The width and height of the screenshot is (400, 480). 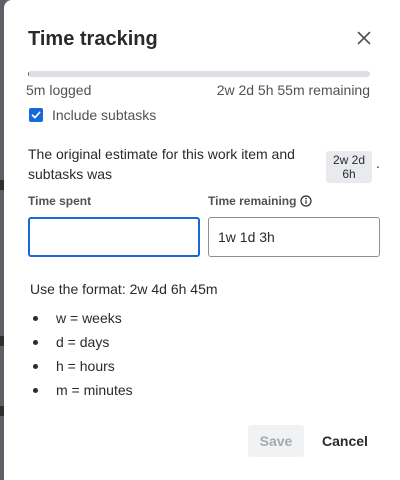 I want to click on list-item: w = weeks, so click(x=81, y=318).